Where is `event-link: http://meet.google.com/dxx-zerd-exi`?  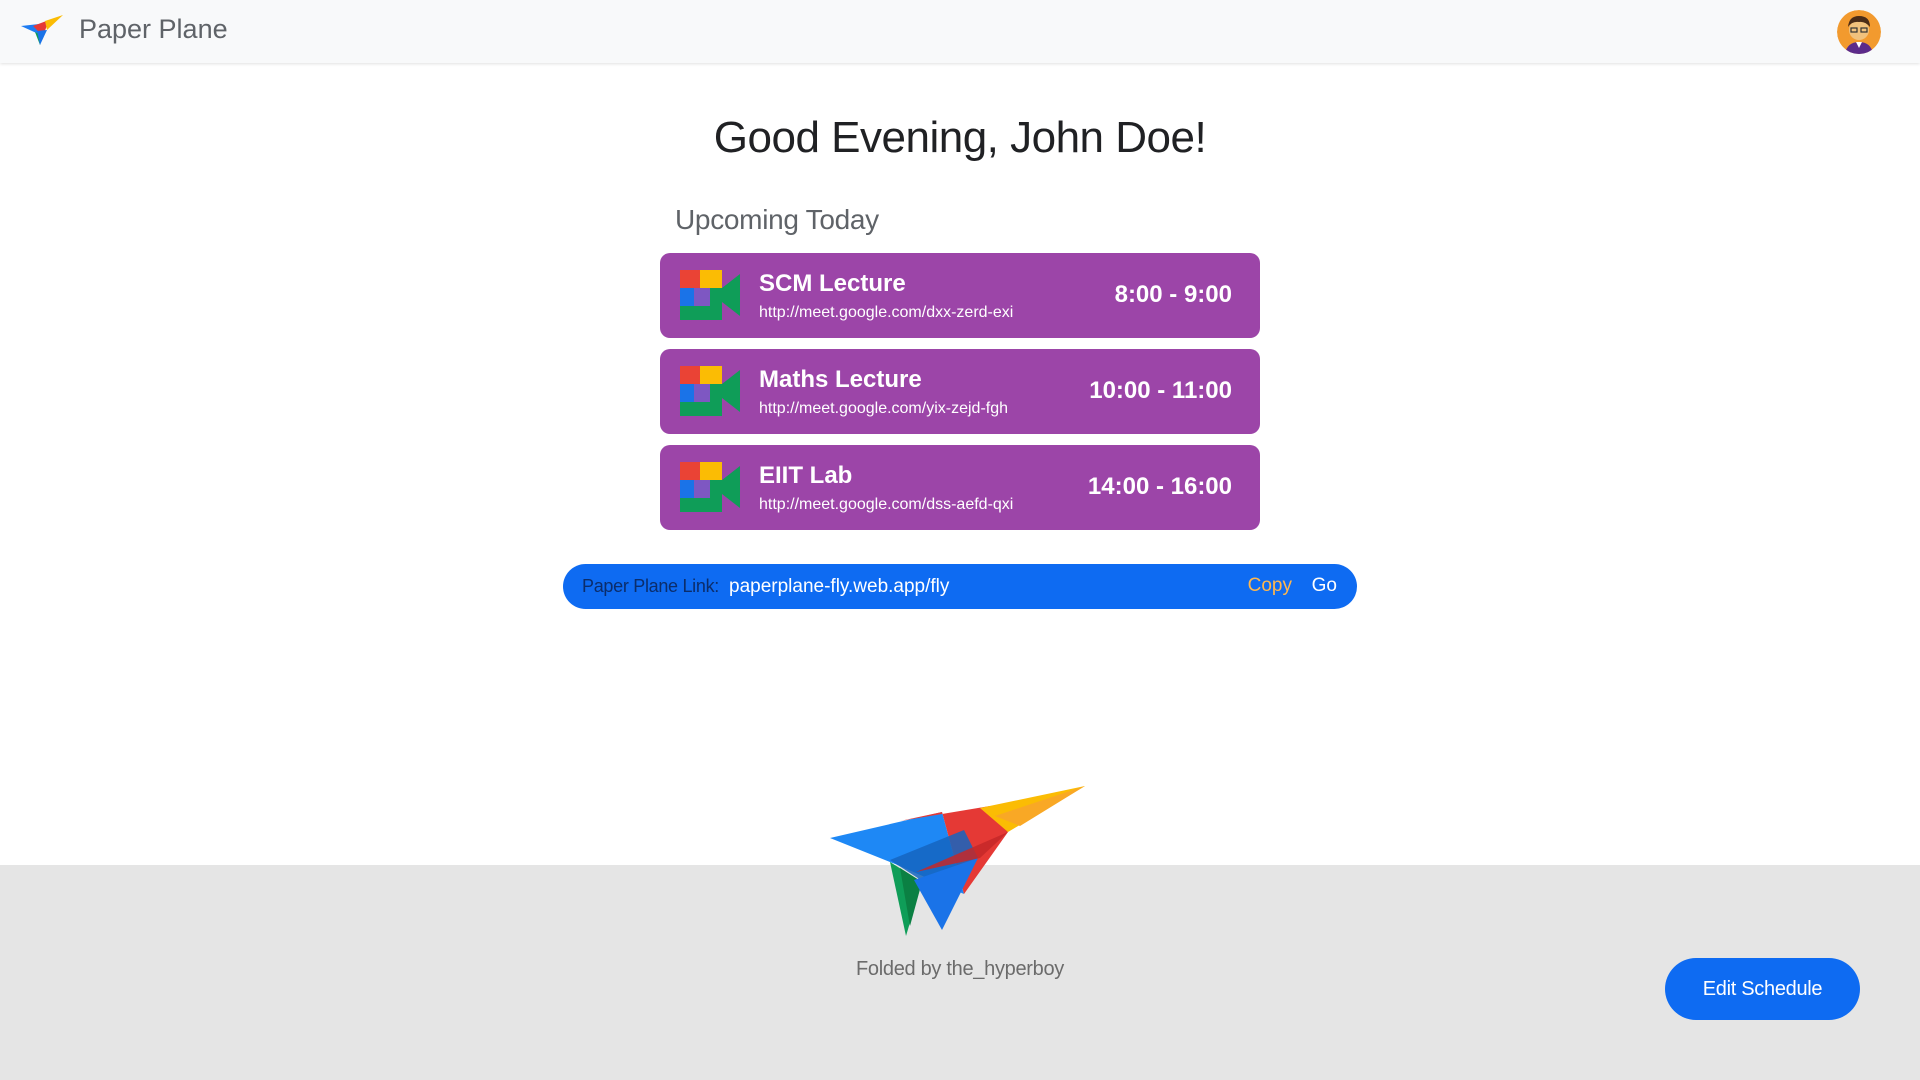 event-link: http://meet.google.com/dxx-zerd-exi is located at coordinates (886, 313).